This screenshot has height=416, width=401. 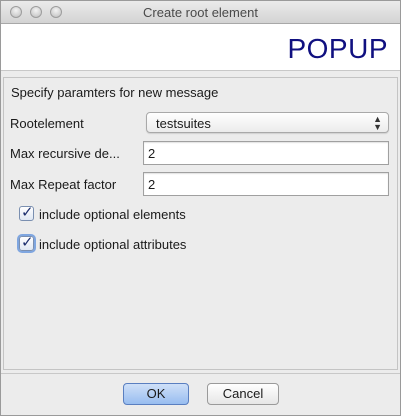 What do you see at coordinates (183, 123) in the screenshot?
I see `rootelement-selected-value: testsuites` at bounding box center [183, 123].